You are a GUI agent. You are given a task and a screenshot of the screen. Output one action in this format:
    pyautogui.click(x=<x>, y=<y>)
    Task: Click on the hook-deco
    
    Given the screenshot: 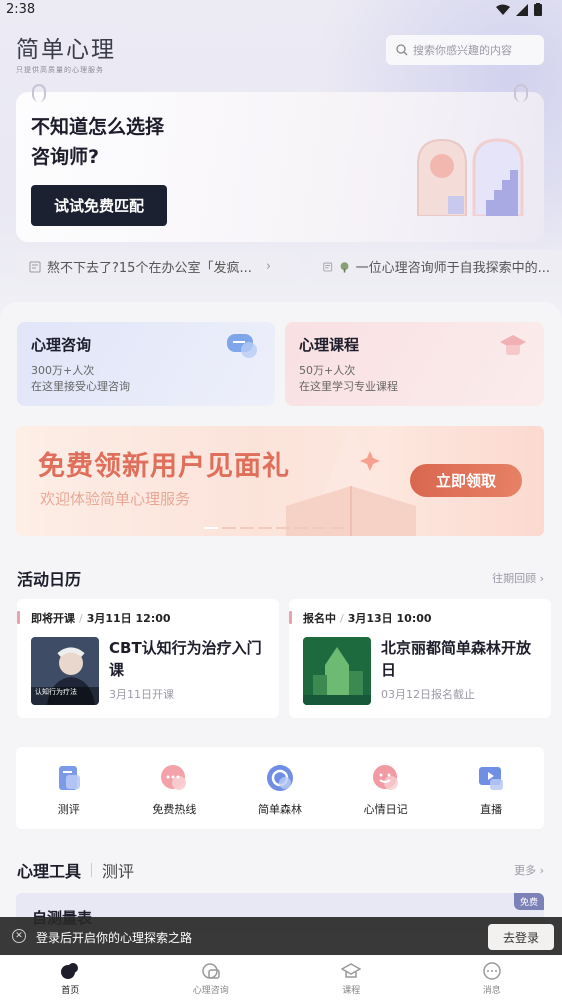 What is the action you would take?
    pyautogui.click(x=39, y=93)
    